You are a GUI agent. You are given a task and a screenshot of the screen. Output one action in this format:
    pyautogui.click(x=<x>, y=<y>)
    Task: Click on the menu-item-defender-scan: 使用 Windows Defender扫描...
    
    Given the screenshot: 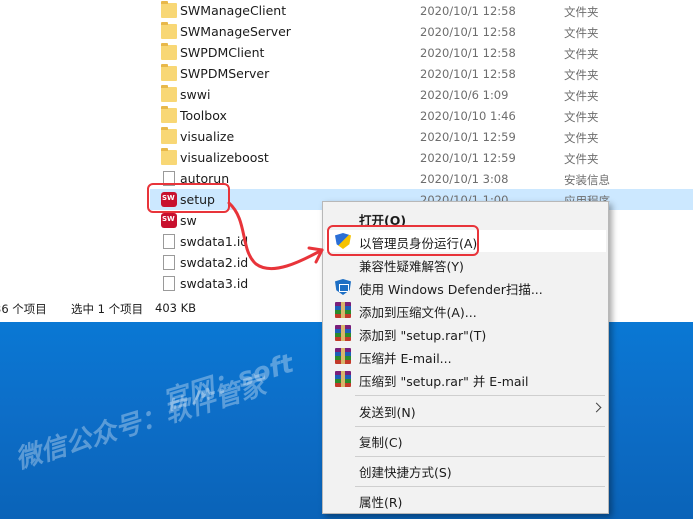 What is the action you would take?
    pyautogui.click(x=465, y=287)
    